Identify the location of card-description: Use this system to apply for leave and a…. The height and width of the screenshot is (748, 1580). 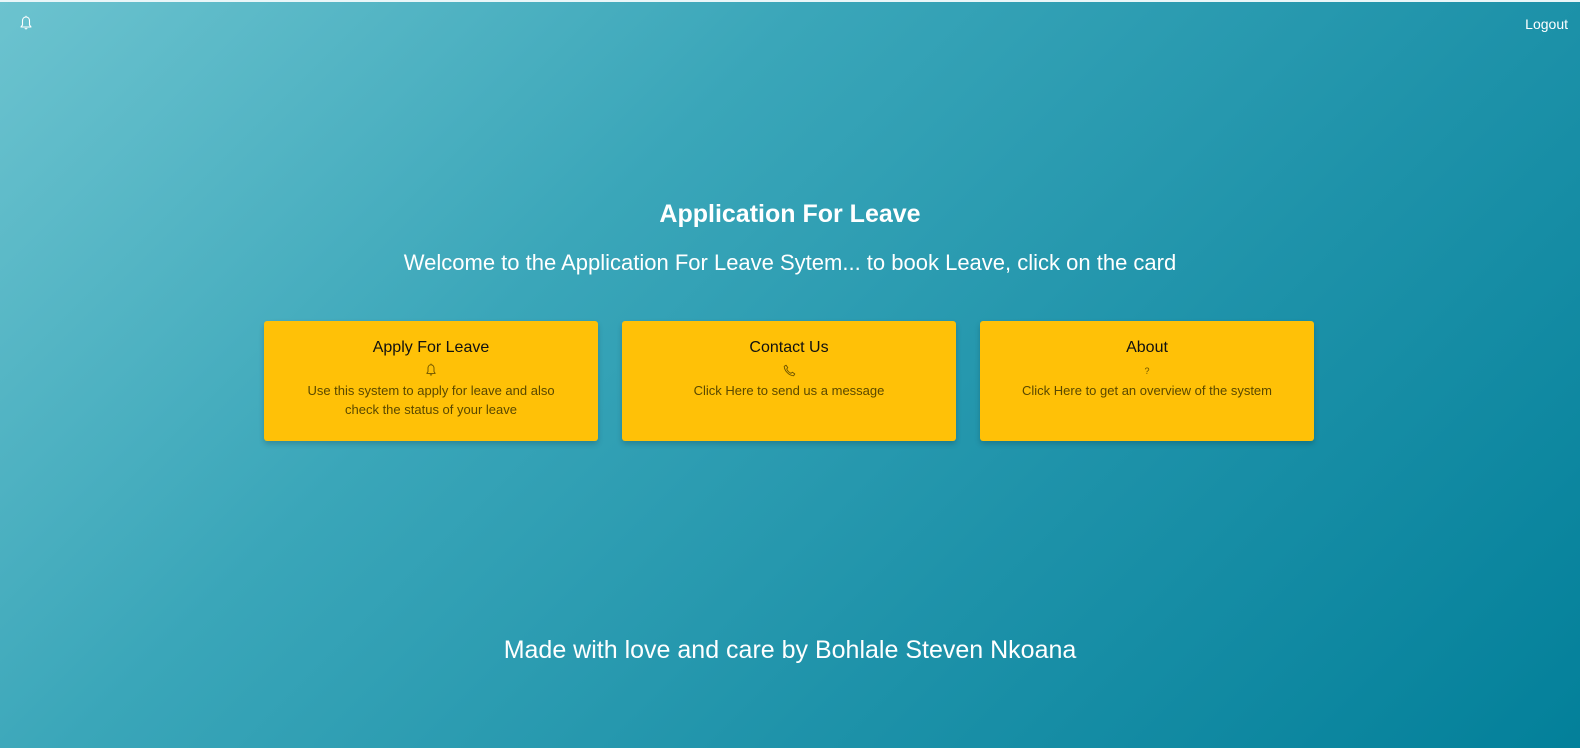
(431, 400).